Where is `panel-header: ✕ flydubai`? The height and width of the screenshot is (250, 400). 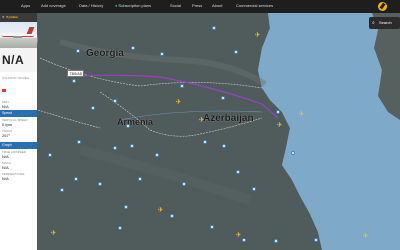
panel-header: ✕ flydubai is located at coordinates (18, 17).